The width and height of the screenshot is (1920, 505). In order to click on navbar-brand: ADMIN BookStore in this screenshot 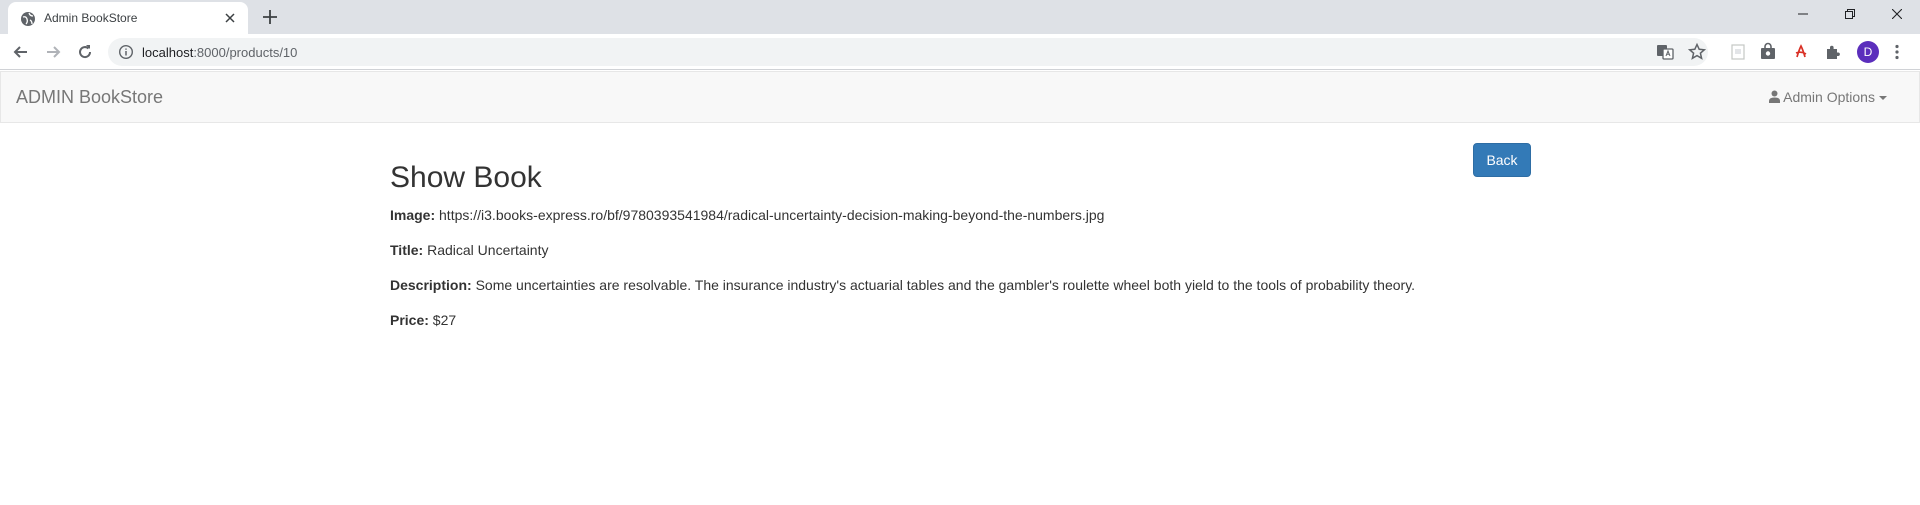, I will do `click(89, 97)`.